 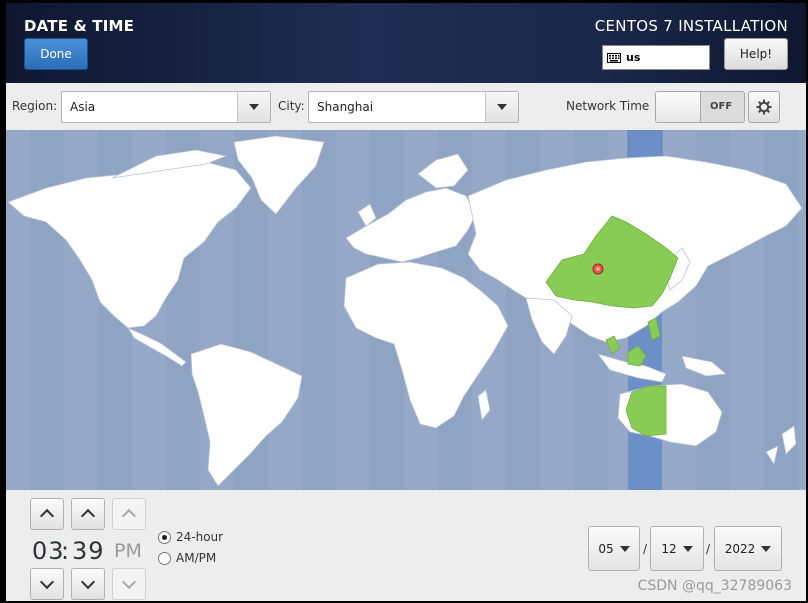 I want to click on page-title: DATE & TIME, so click(x=79, y=26).